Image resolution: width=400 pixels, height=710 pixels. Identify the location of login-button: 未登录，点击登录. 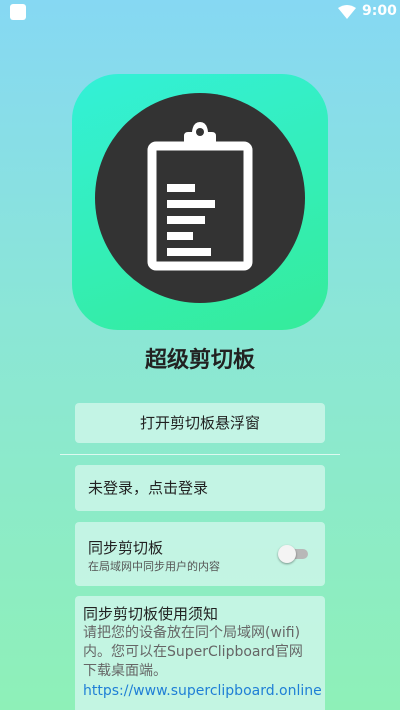
(200, 488).